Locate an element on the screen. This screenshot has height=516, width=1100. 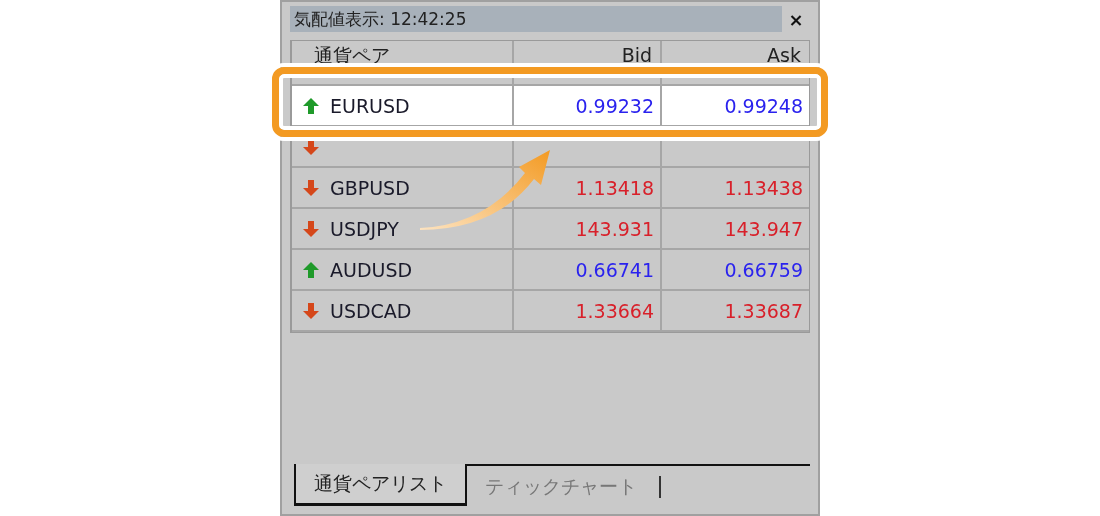
pair-cell: USDCAD is located at coordinates (371, 310).